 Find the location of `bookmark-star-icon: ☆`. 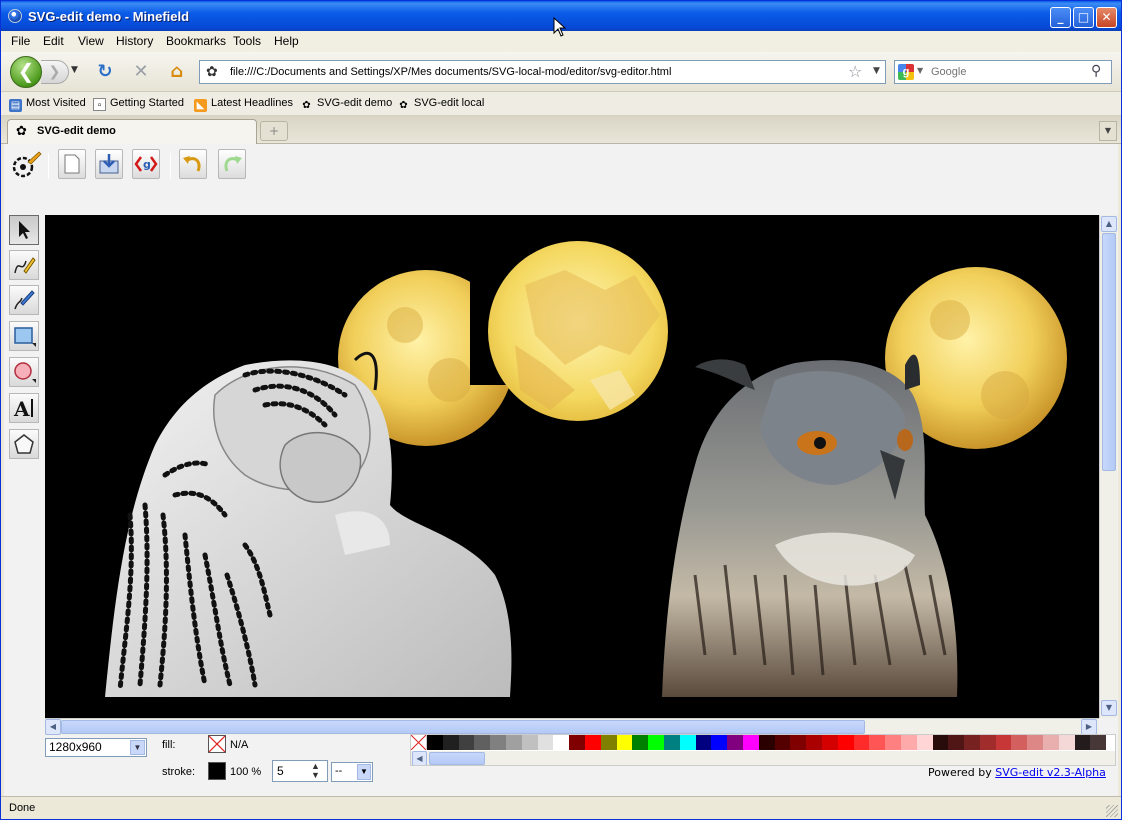

bookmark-star-icon: ☆ is located at coordinates (855, 71).